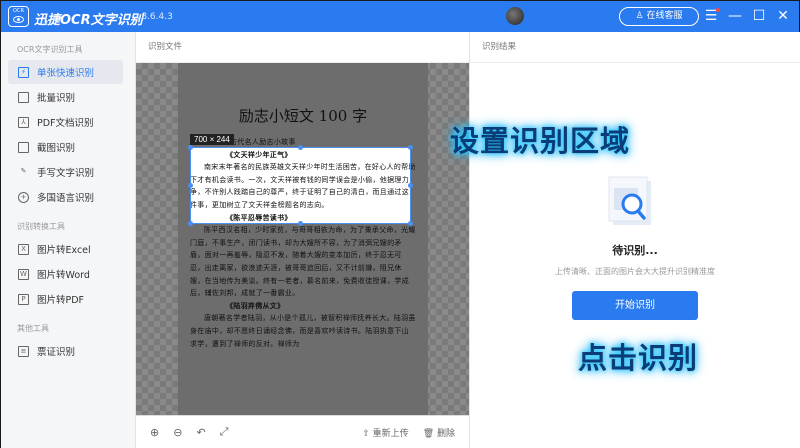 The width and height of the screenshot is (800, 448). What do you see at coordinates (400, 16) in the screenshot?
I see `title-bar: OCR 迅捷OCR文字识别 v8.6.4.3 ♙ 在线客服 ☰ — ☐ ✕` at bounding box center [400, 16].